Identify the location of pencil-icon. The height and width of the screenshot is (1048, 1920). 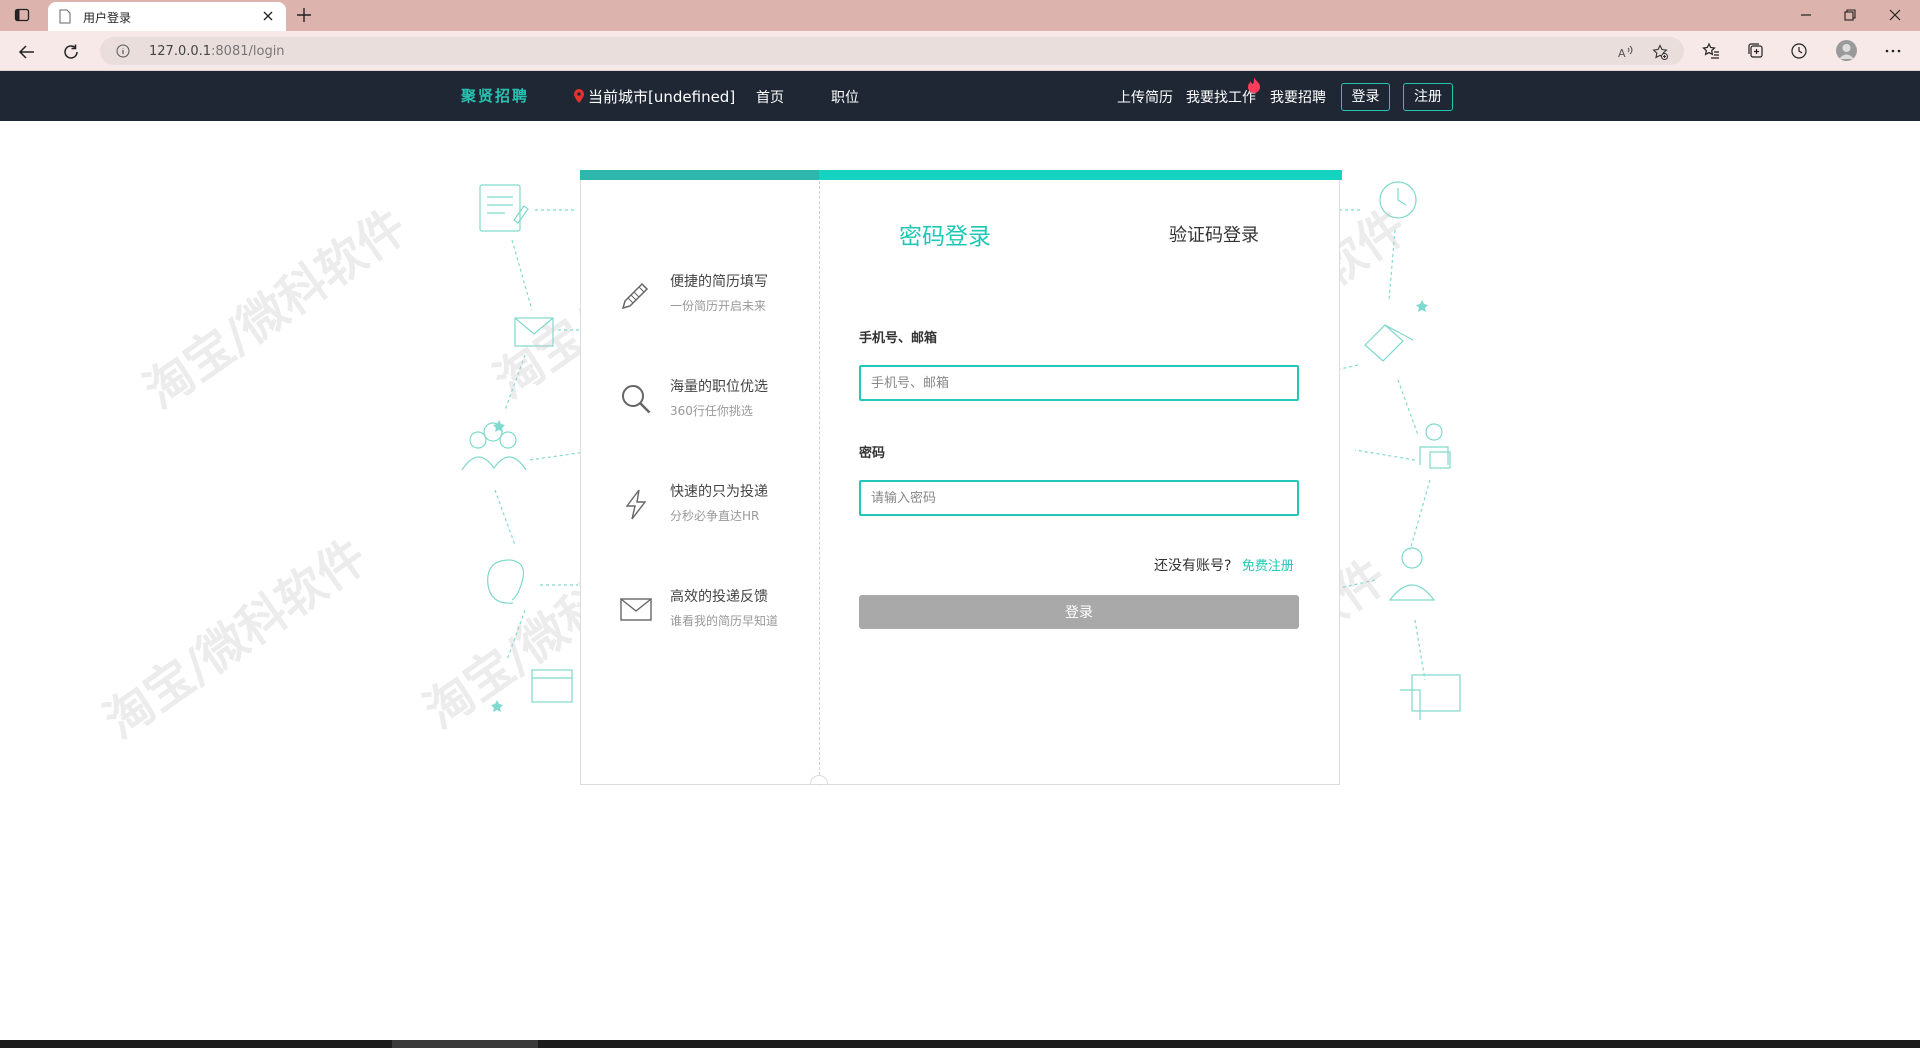
(635, 296).